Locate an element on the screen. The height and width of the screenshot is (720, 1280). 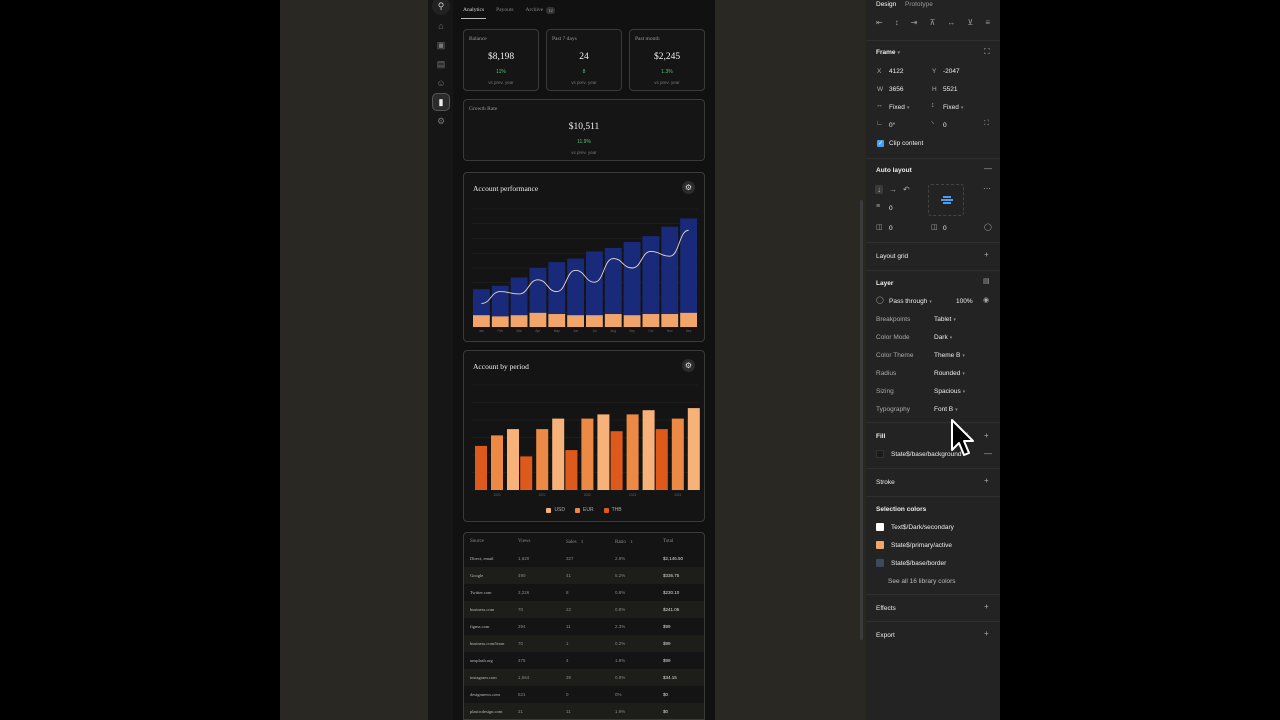
blend-mode-select: Pass through ▾ is located at coordinates (910, 301).